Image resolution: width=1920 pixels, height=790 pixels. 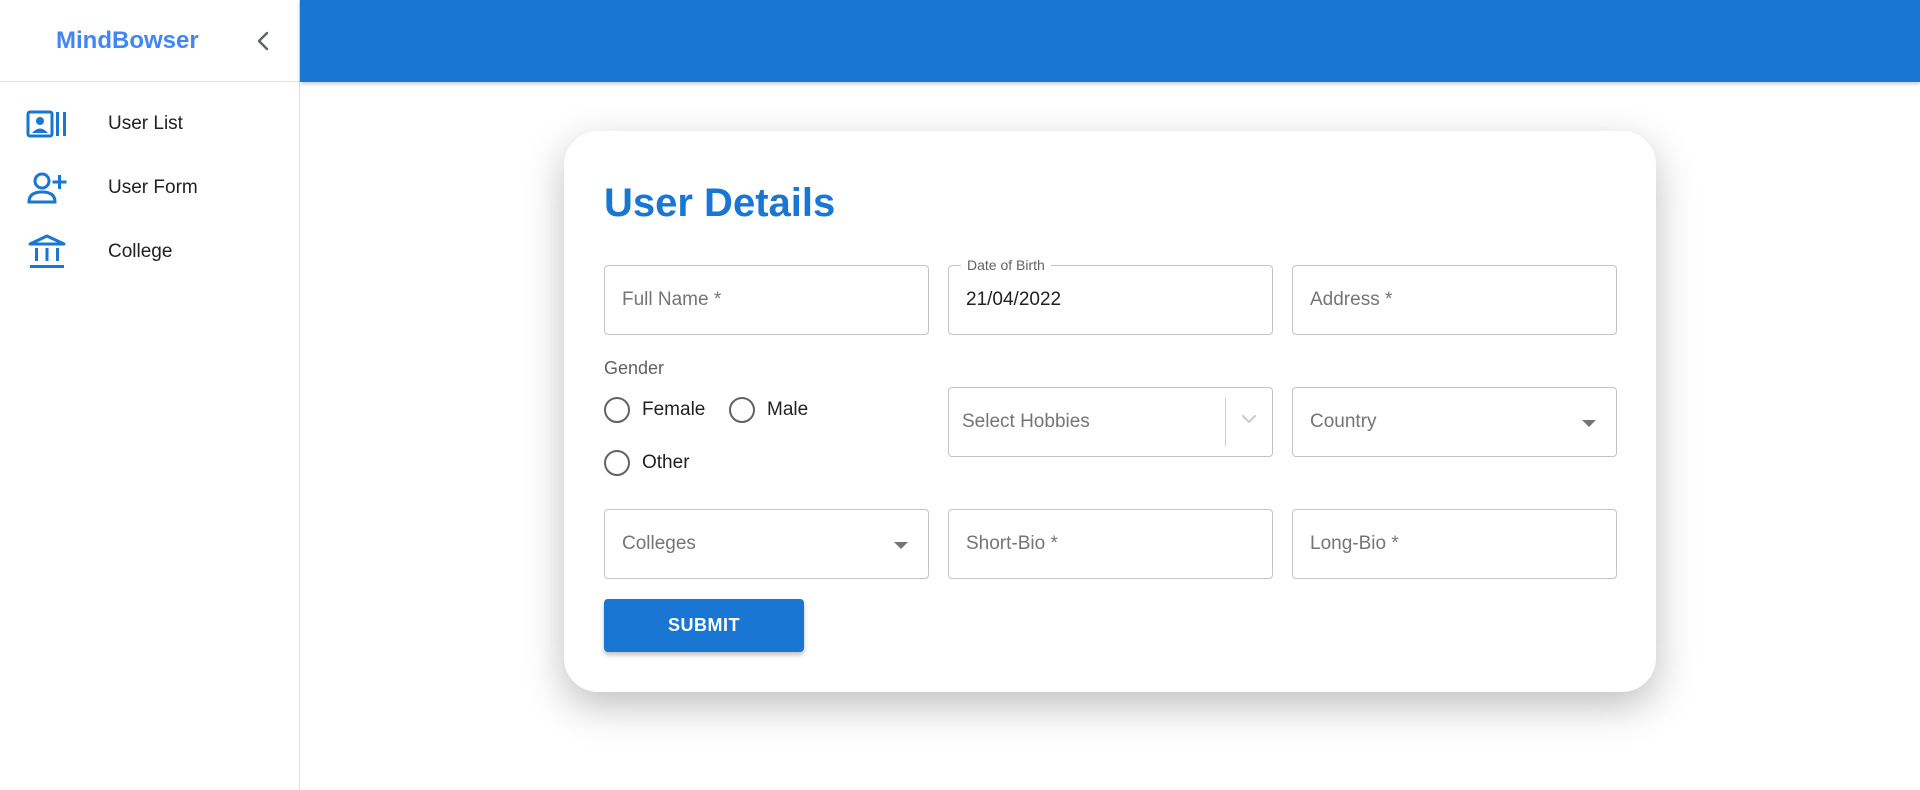 What do you see at coordinates (153, 187) in the screenshot?
I see `sidebar-item-label: User Form` at bounding box center [153, 187].